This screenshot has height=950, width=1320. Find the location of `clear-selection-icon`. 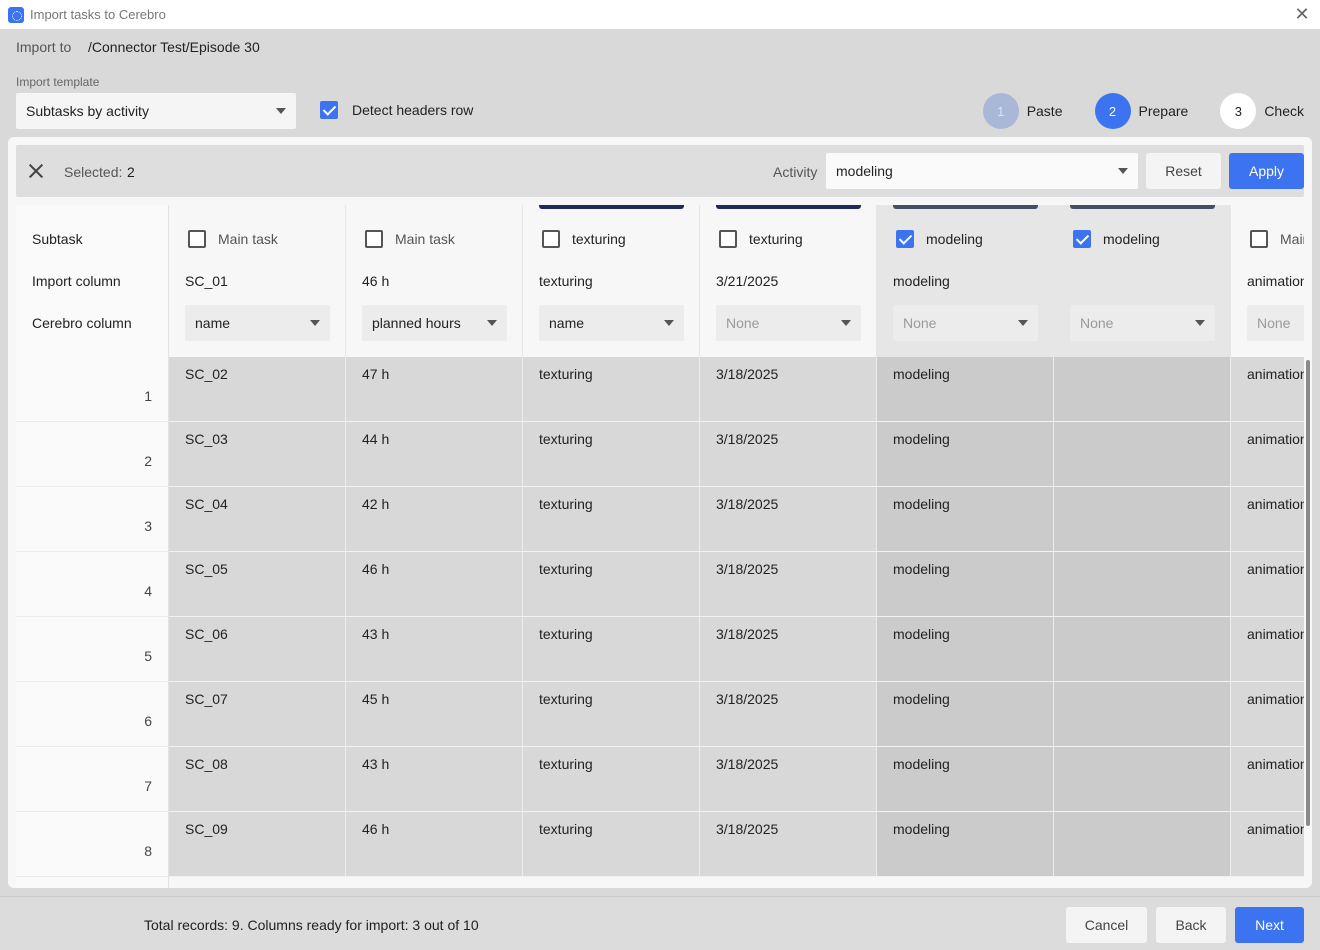

clear-selection-icon is located at coordinates (36, 171).